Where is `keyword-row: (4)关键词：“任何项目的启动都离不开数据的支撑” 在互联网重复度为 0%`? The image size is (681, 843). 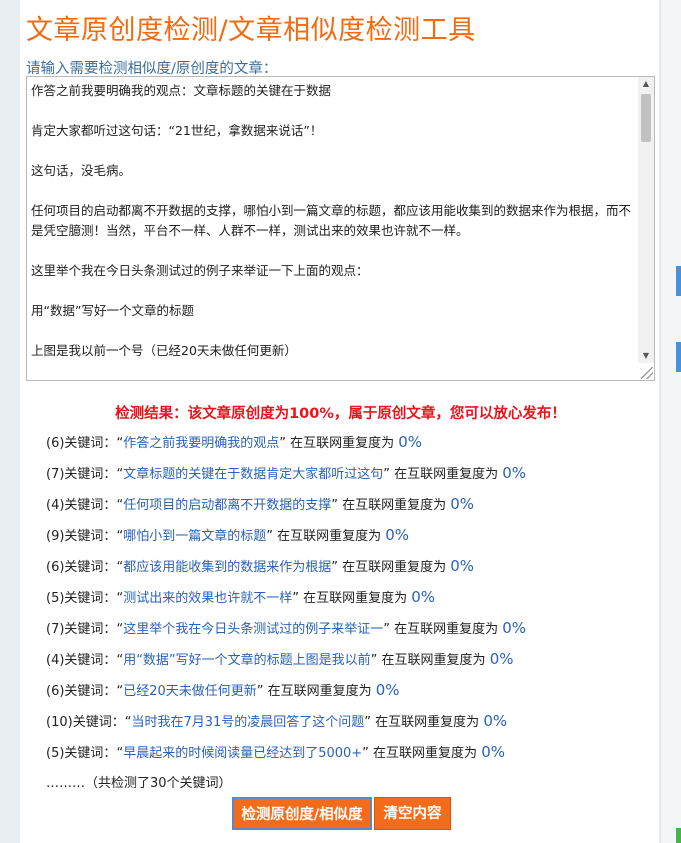
keyword-row: (4)关键词：“任何项目的启动都离不开数据的支撑” 在互联网重复度为 0% is located at coordinates (286, 509).